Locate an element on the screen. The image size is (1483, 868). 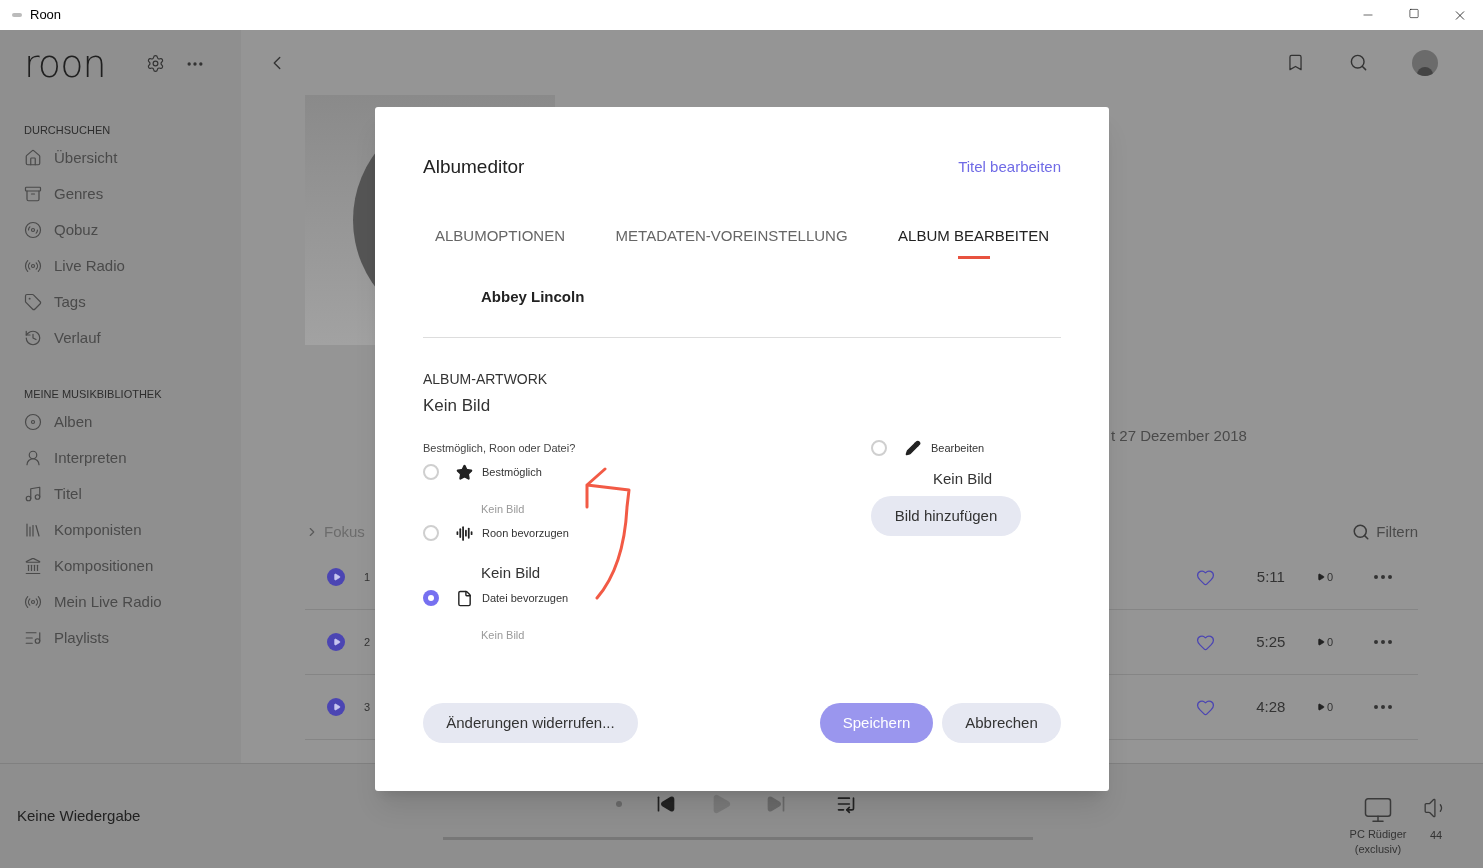
sidebar-item: Titel is located at coordinates (120, 494).